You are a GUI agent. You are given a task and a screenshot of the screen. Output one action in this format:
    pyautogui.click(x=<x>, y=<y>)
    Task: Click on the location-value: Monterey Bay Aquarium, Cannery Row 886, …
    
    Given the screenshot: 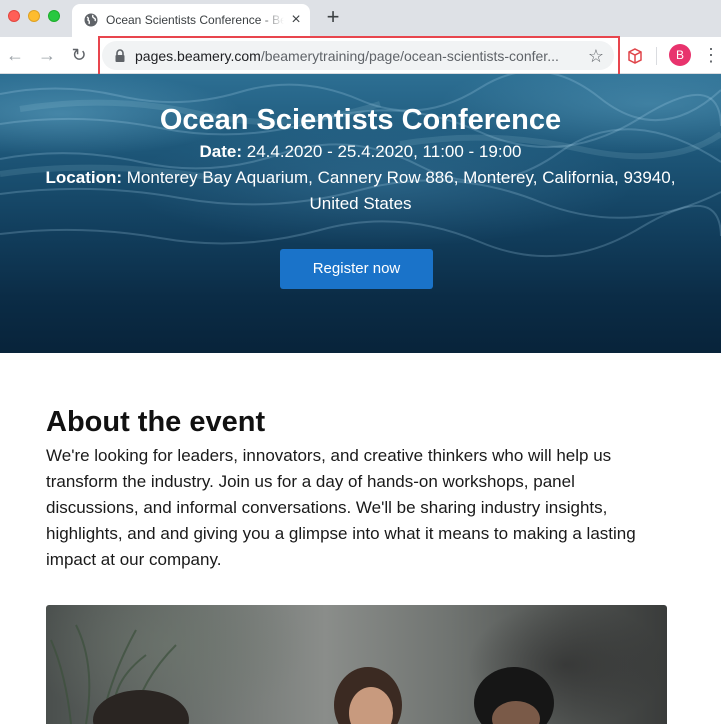 What is the action you would take?
    pyautogui.click(x=399, y=190)
    